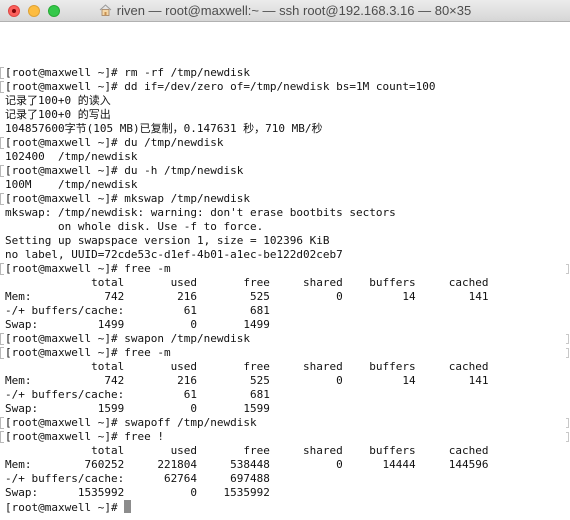  I want to click on terminal-line: Swap: 1535992 0 1535992, so click(137, 492).